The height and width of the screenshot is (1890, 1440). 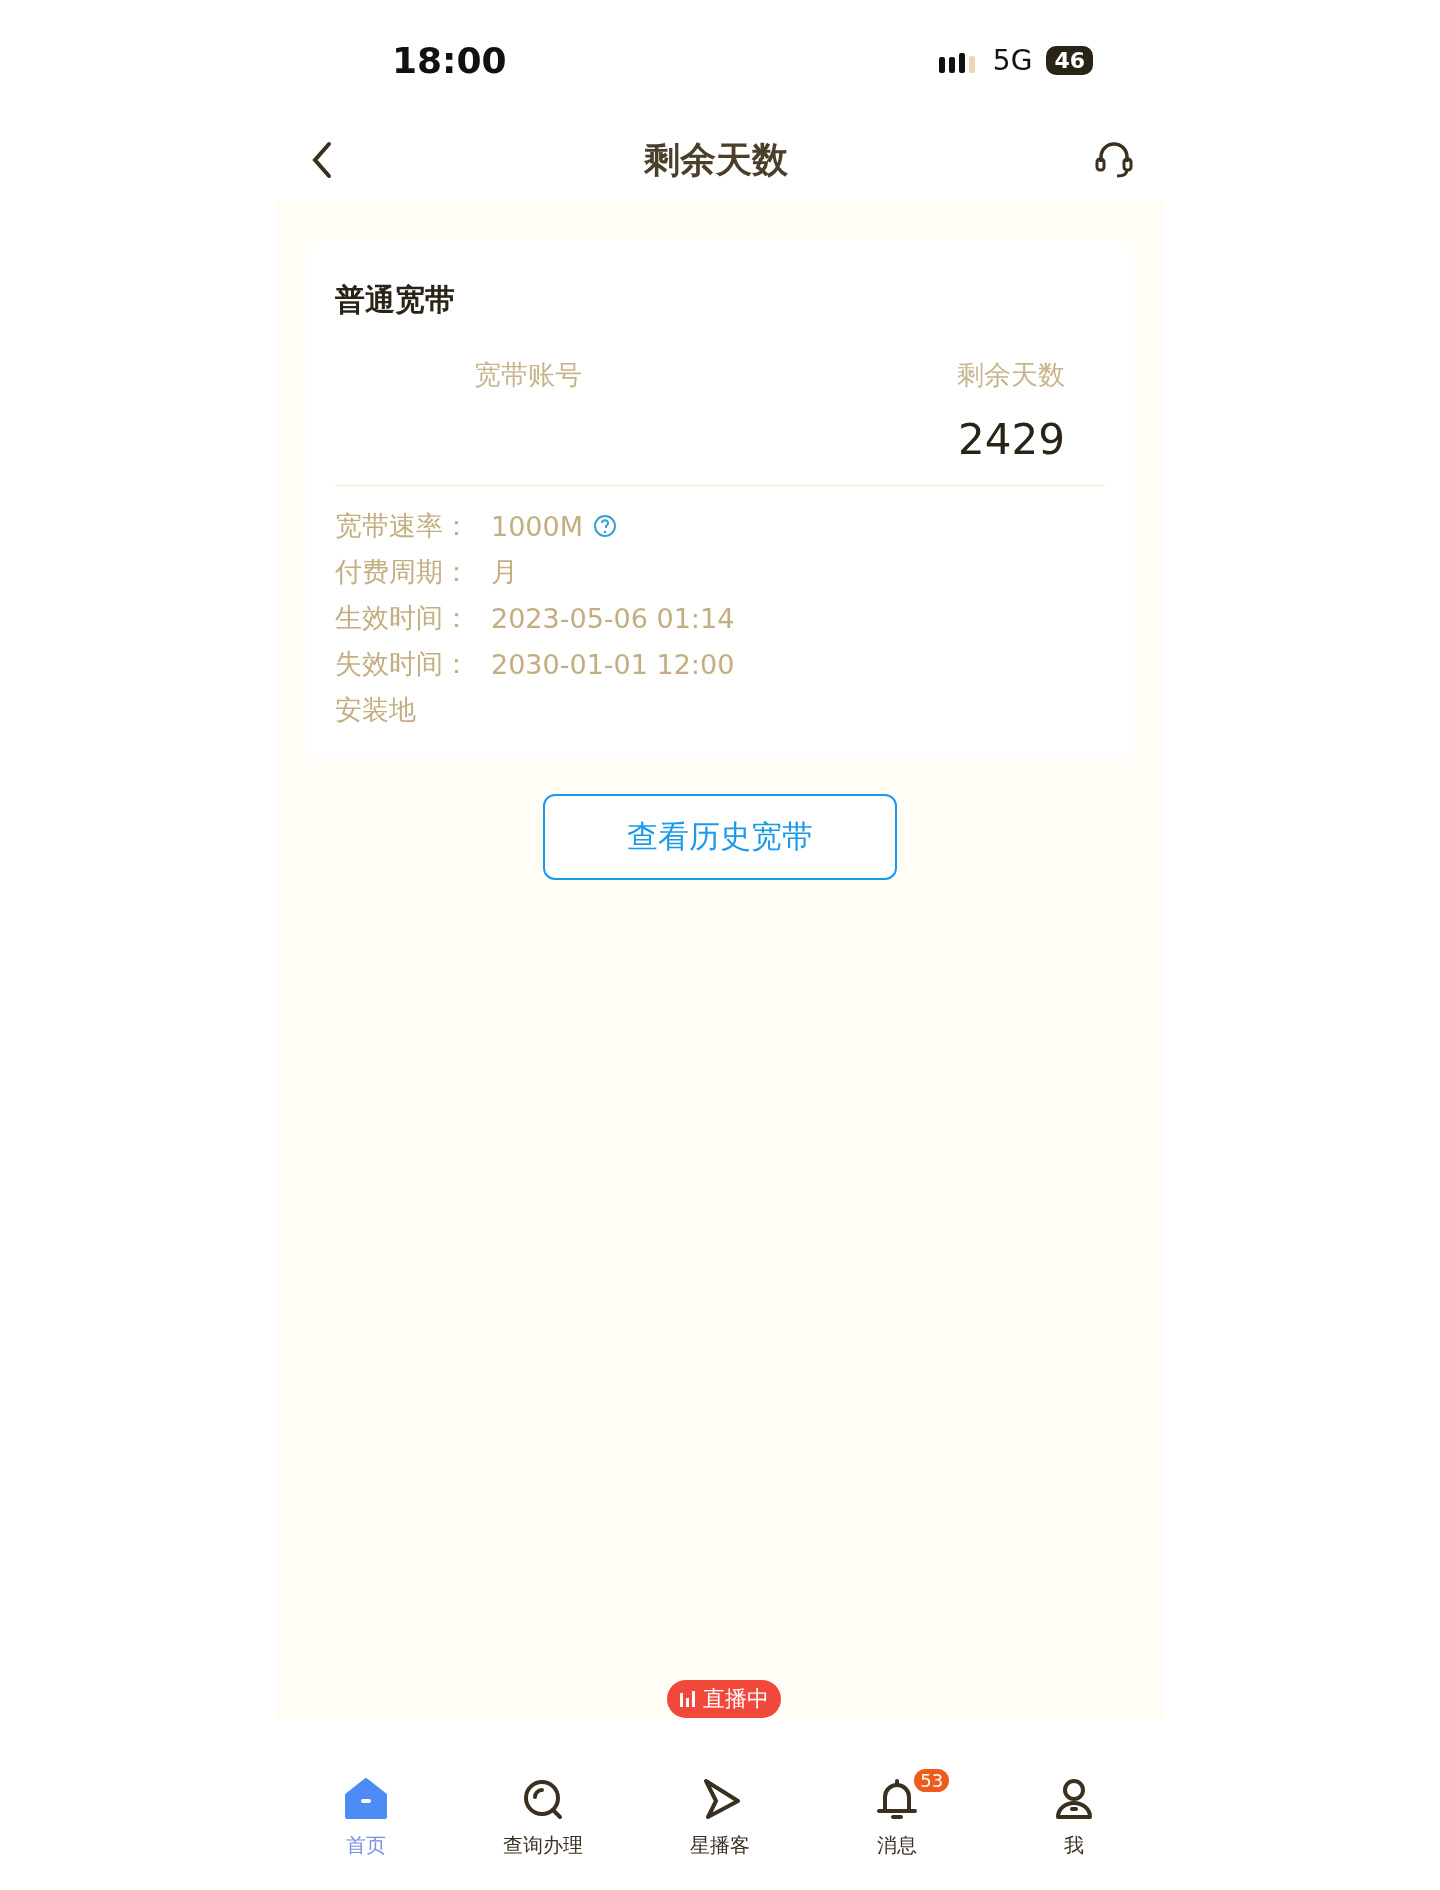 What do you see at coordinates (1069, 60) in the screenshot?
I see `battery-indicator: 46` at bounding box center [1069, 60].